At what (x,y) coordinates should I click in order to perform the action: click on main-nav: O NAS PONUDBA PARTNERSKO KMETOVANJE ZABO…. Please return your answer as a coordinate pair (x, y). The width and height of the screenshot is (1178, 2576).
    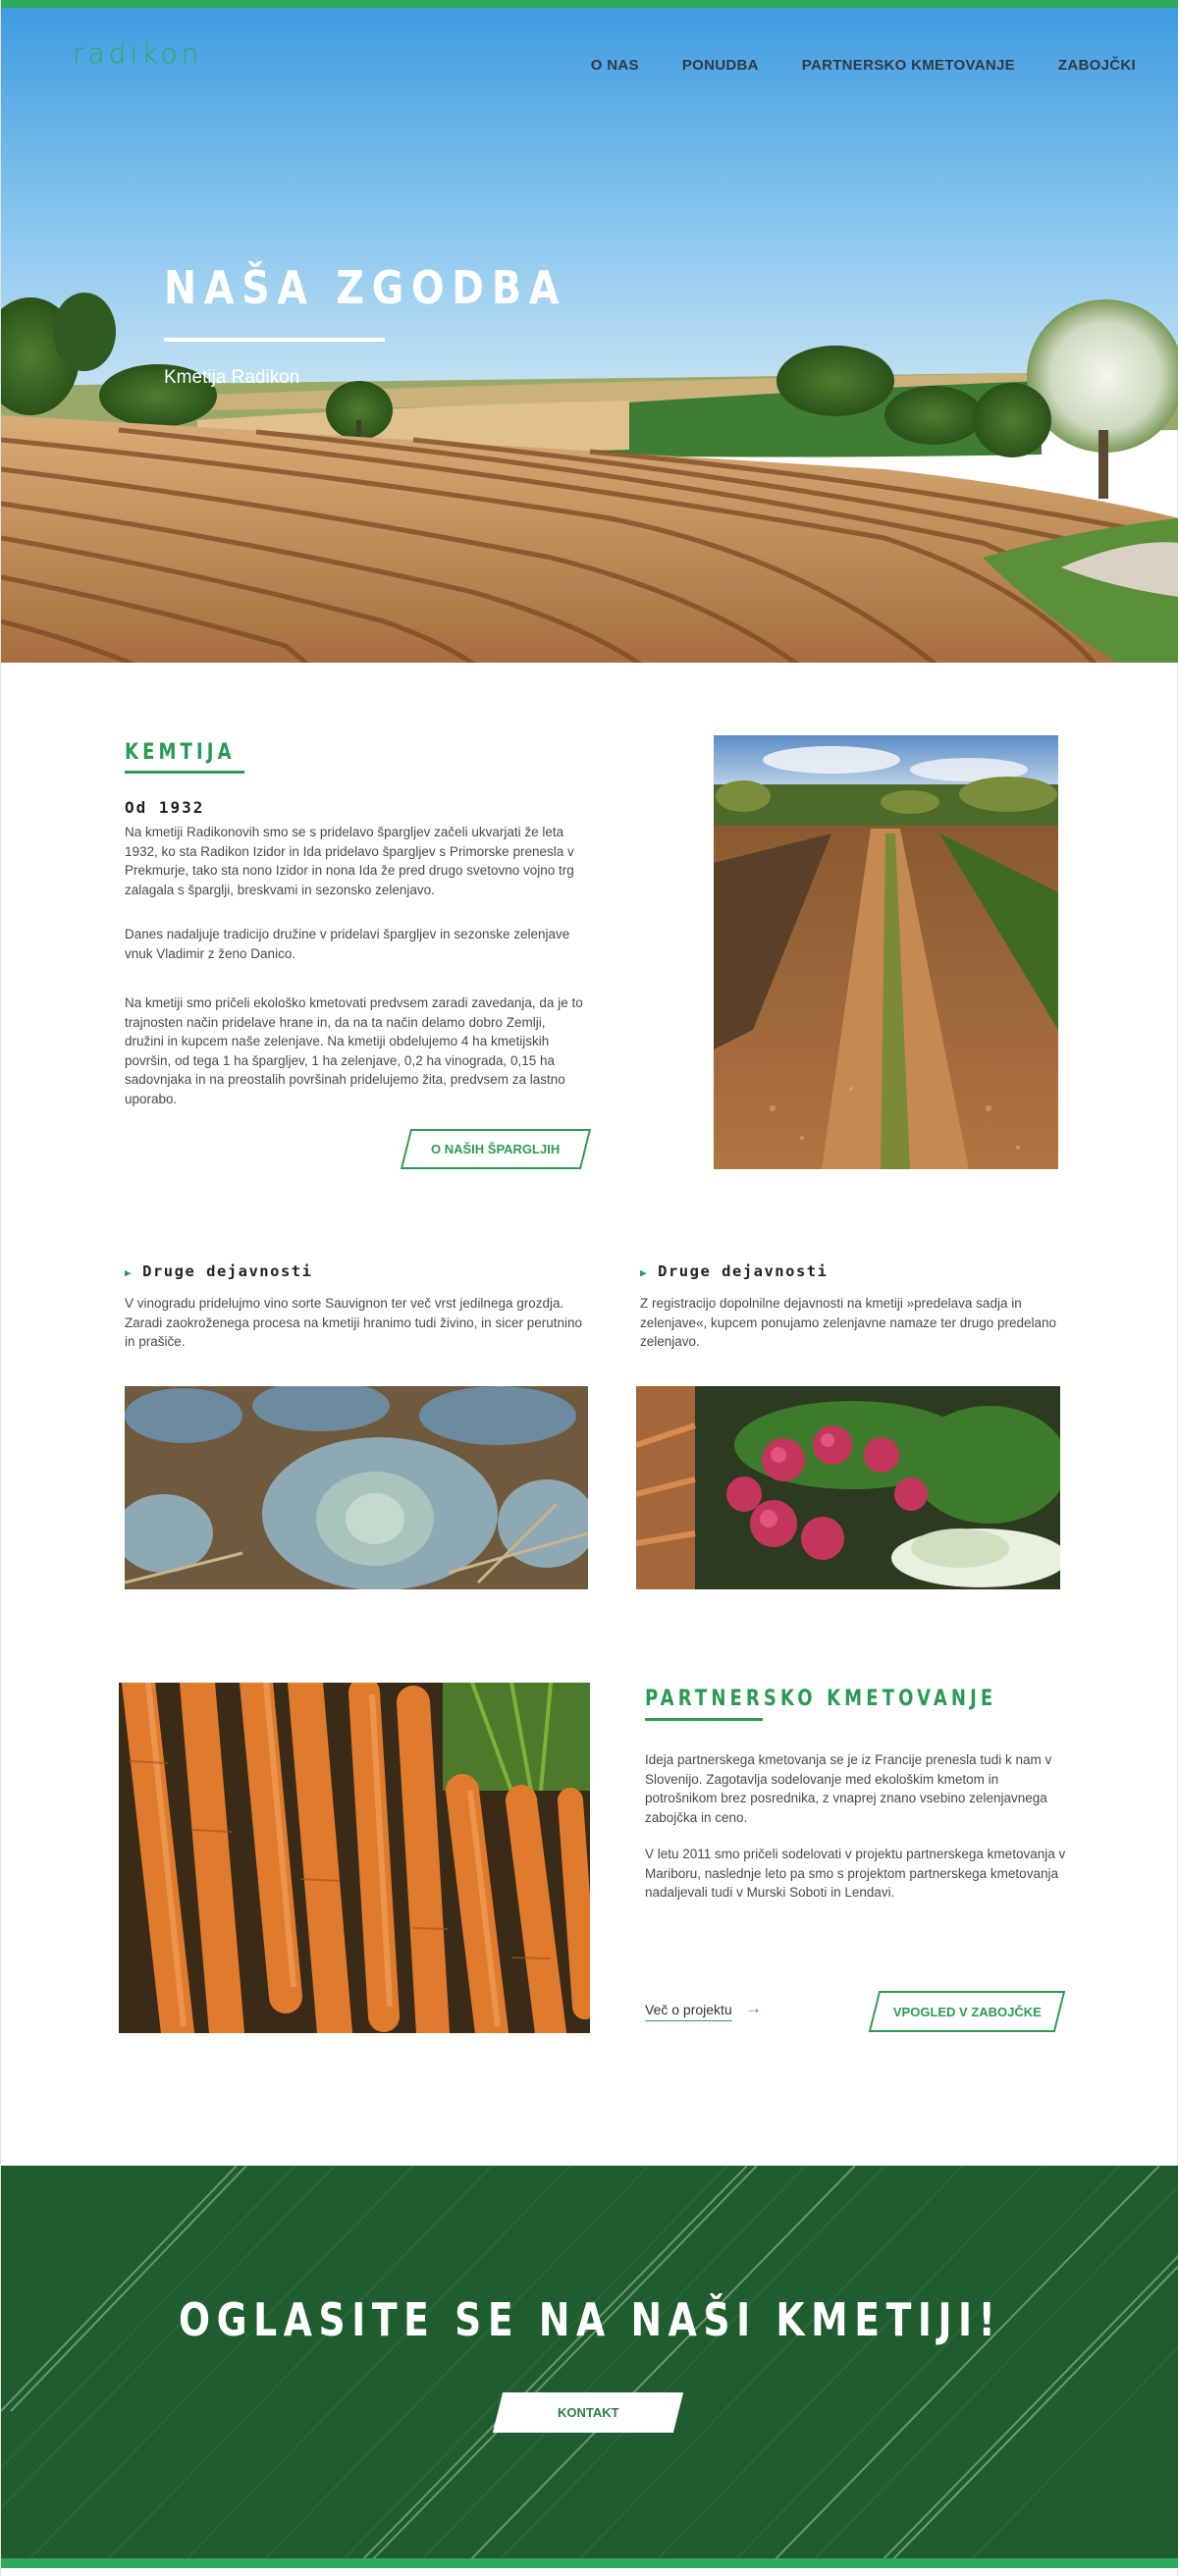
    Looking at the image, I should click on (864, 65).